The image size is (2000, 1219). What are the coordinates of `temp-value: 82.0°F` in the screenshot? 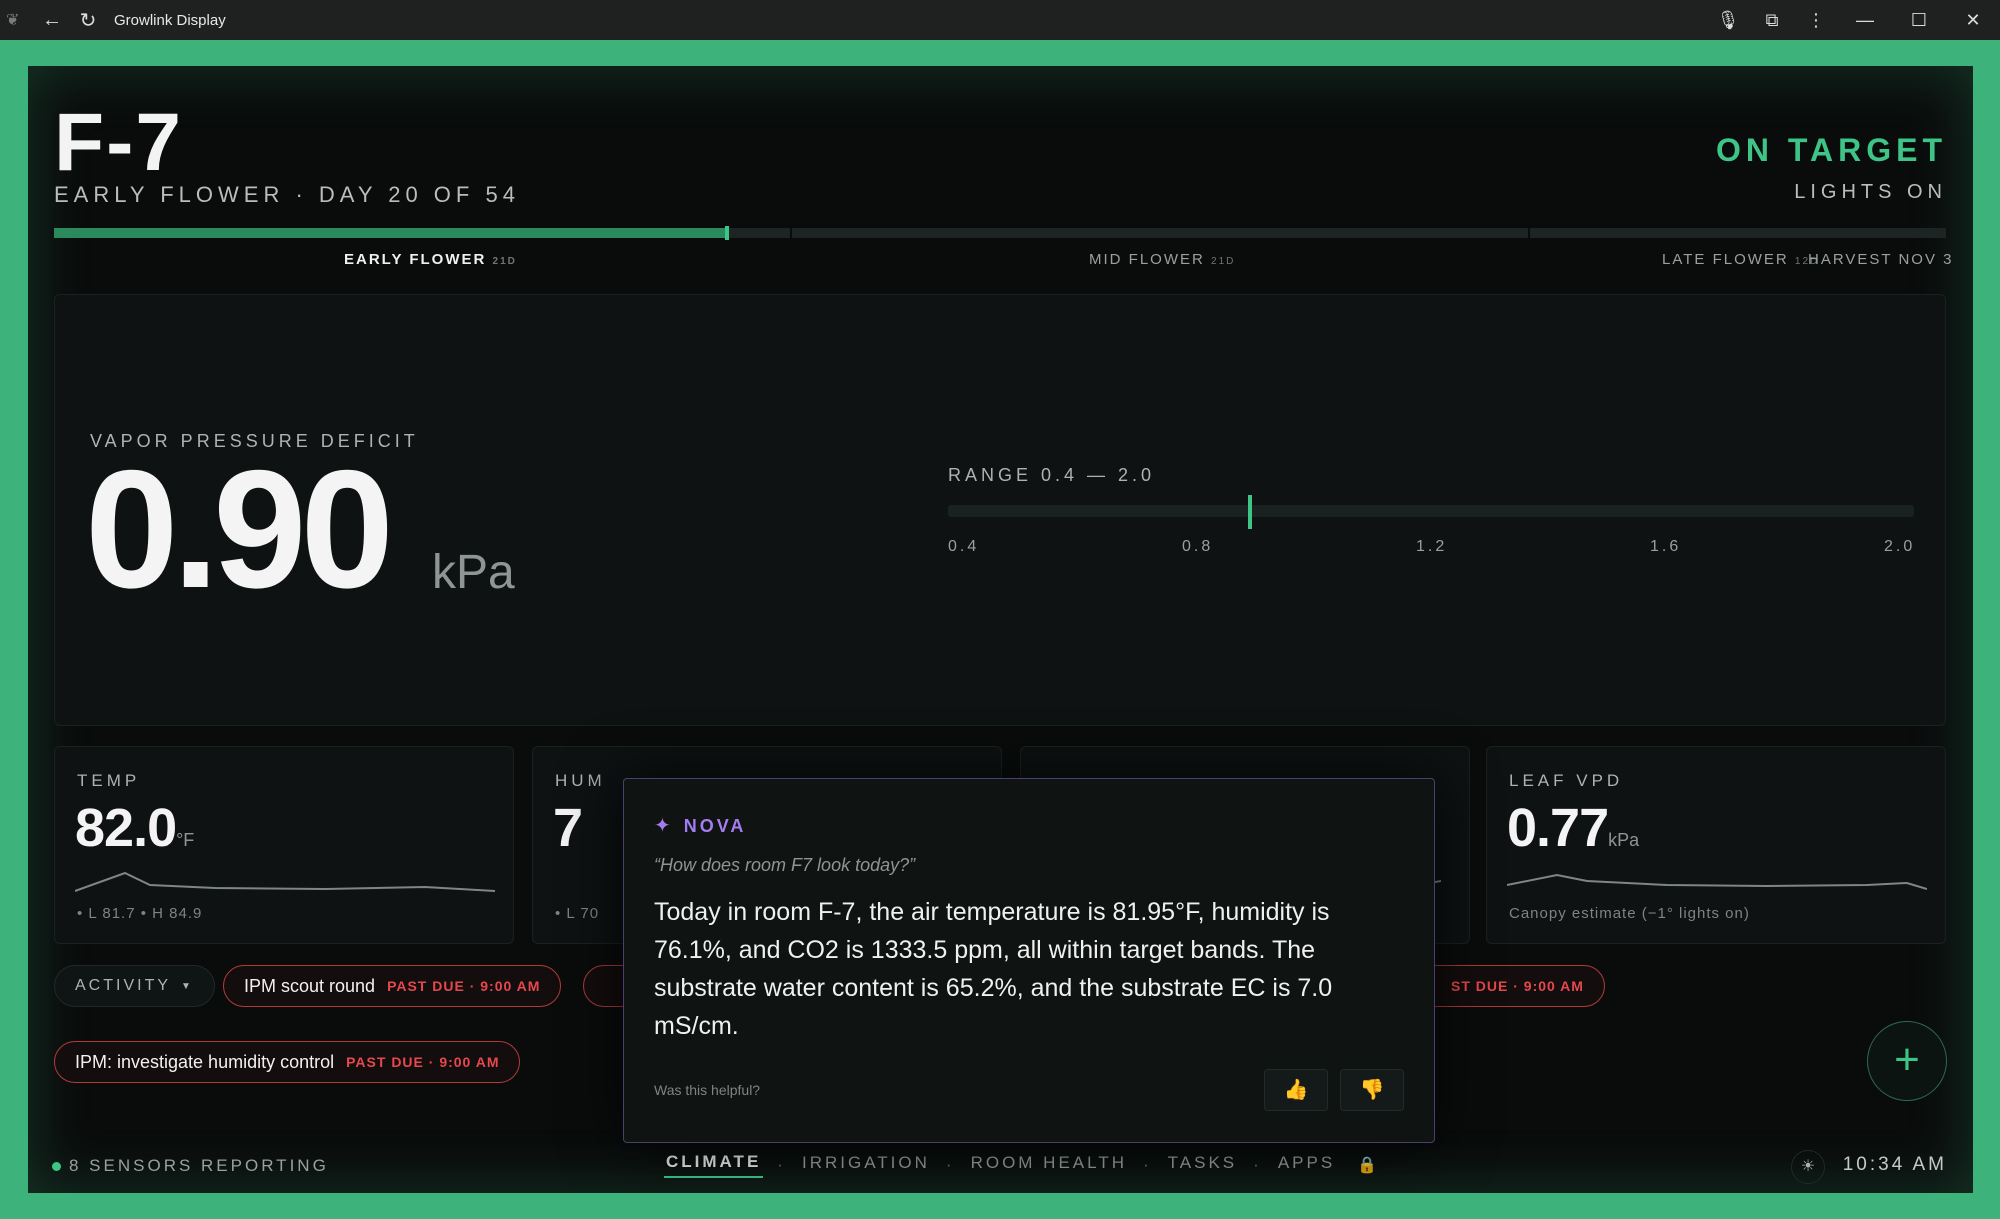 It's located at (135, 828).